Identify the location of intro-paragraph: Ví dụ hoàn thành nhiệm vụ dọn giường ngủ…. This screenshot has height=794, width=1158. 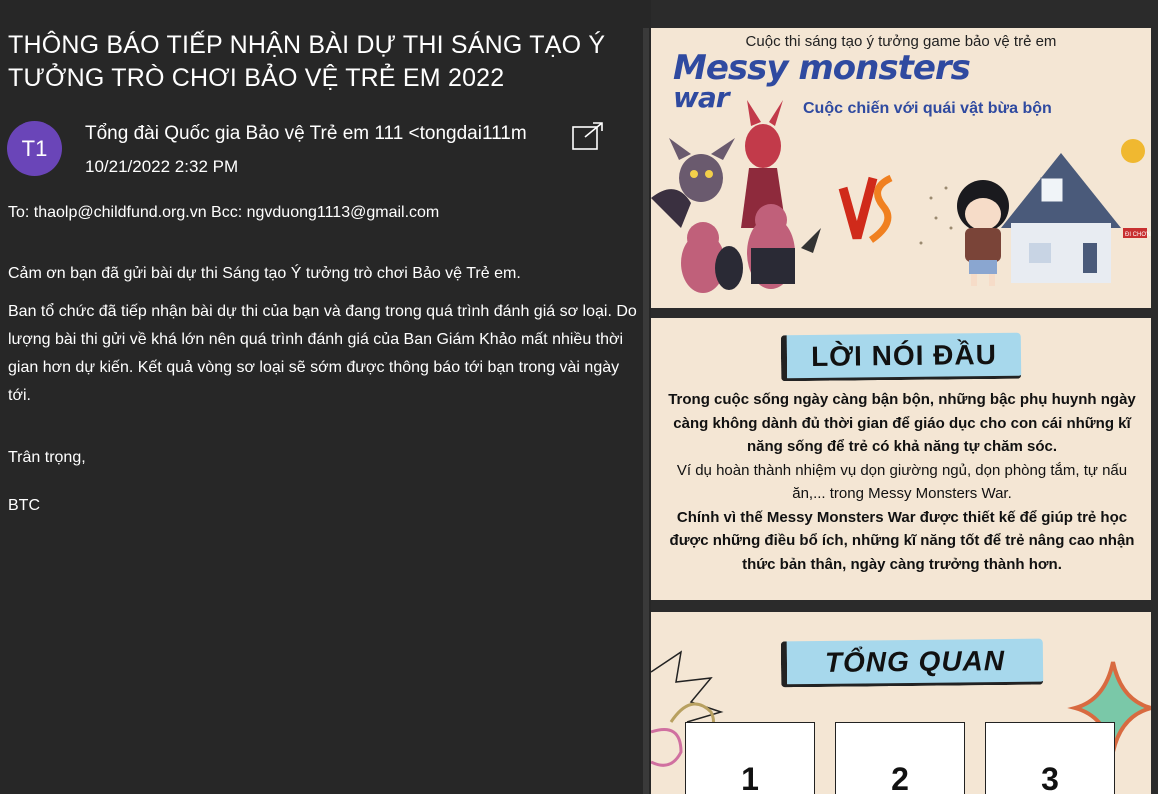
(902, 482).